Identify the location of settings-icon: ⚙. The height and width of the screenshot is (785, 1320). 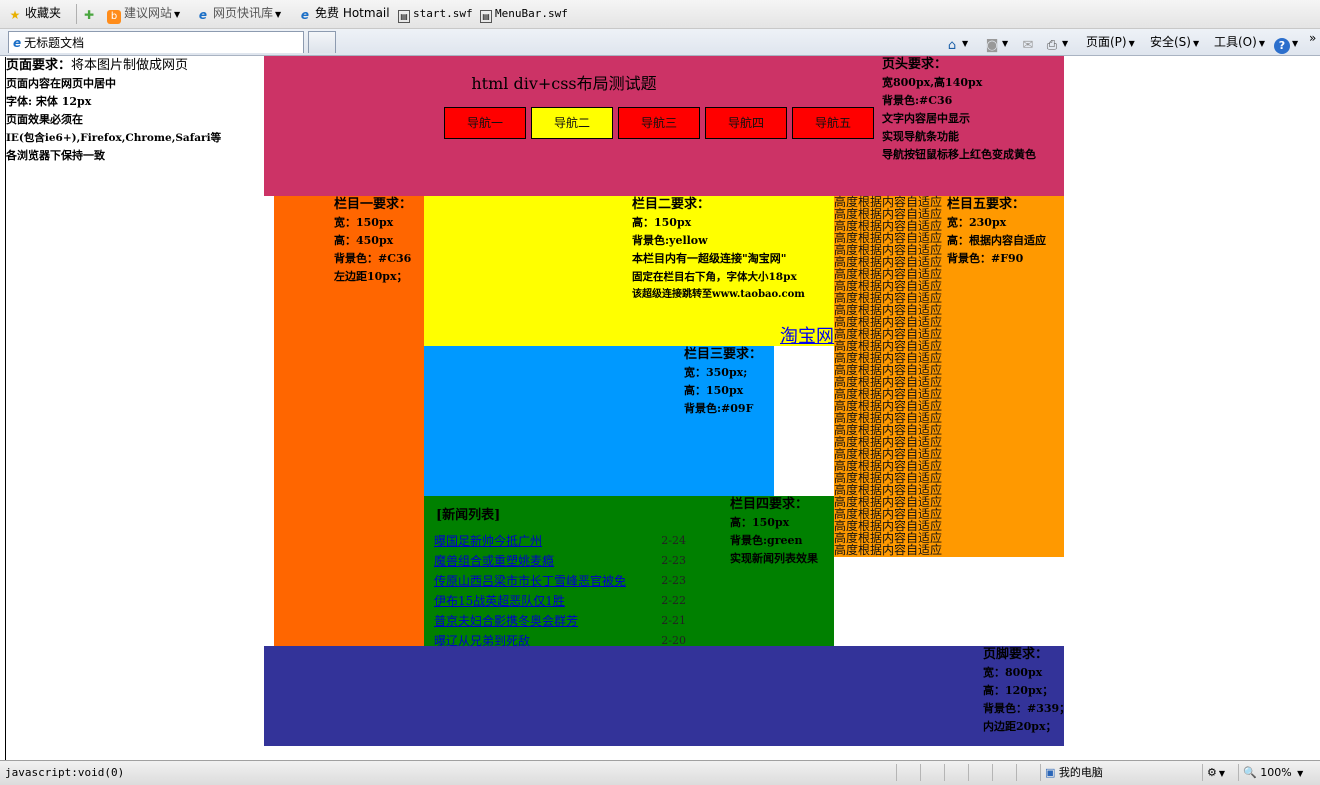
(1212, 772).